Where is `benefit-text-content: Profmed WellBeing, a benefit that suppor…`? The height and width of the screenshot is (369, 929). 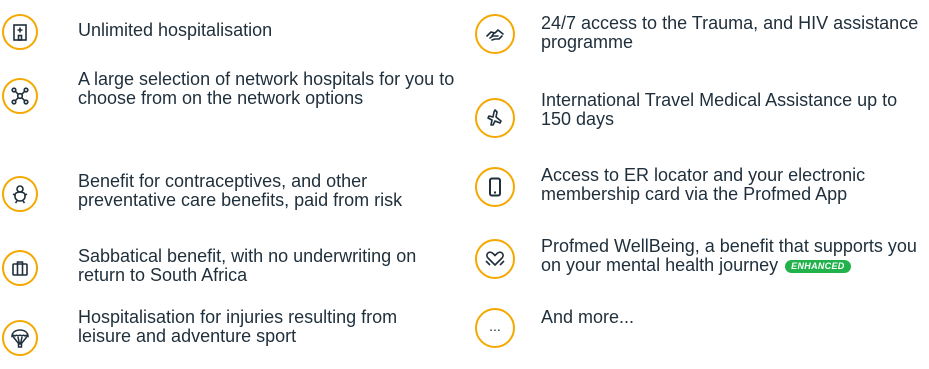
benefit-text-content: Profmed WellBeing, a benefit that suppor… is located at coordinates (729, 255).